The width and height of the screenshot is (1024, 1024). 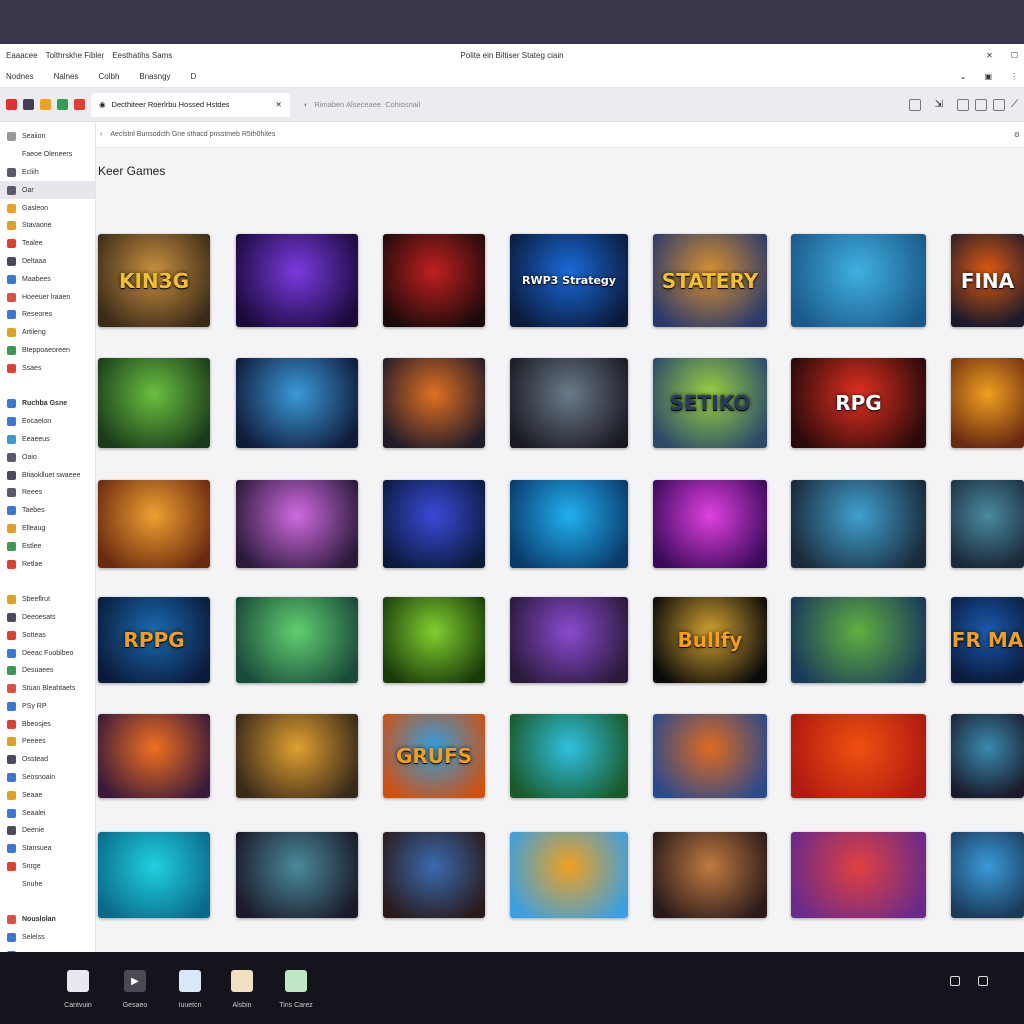 What do you see at coordinates (47, 618) in the screenshot?
I see `sidebar-item: Deeoesats` at bounding box center [47, 618].